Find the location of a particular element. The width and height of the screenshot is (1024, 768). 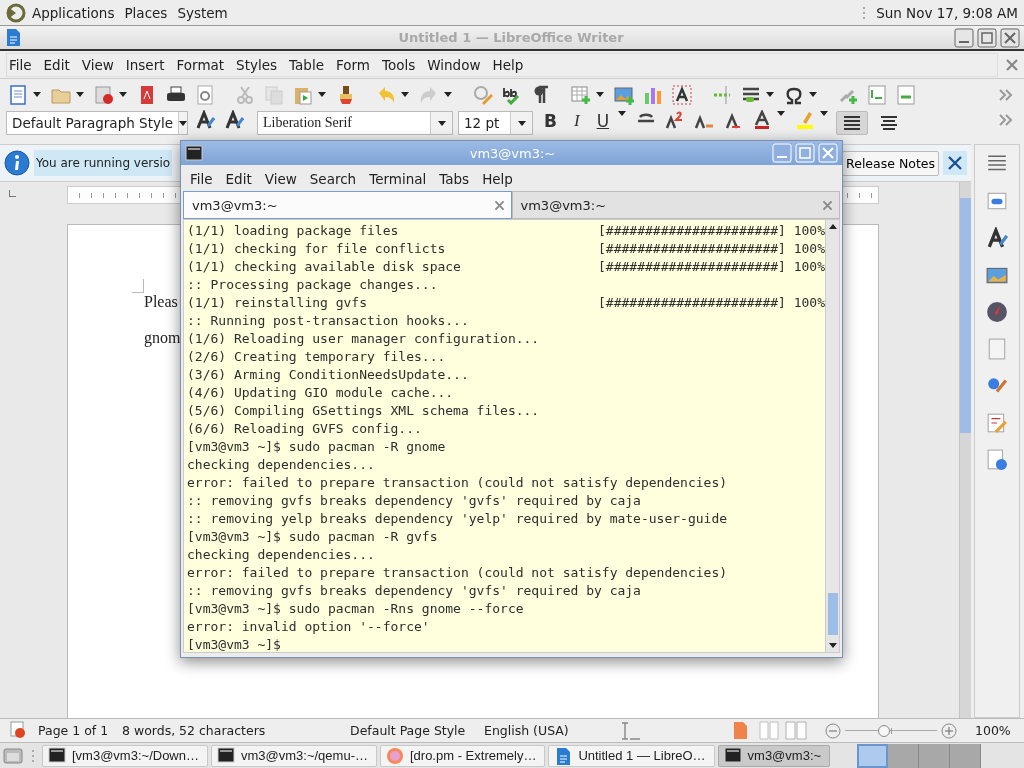

document-modified-icon is located at coordinates (18, 730).